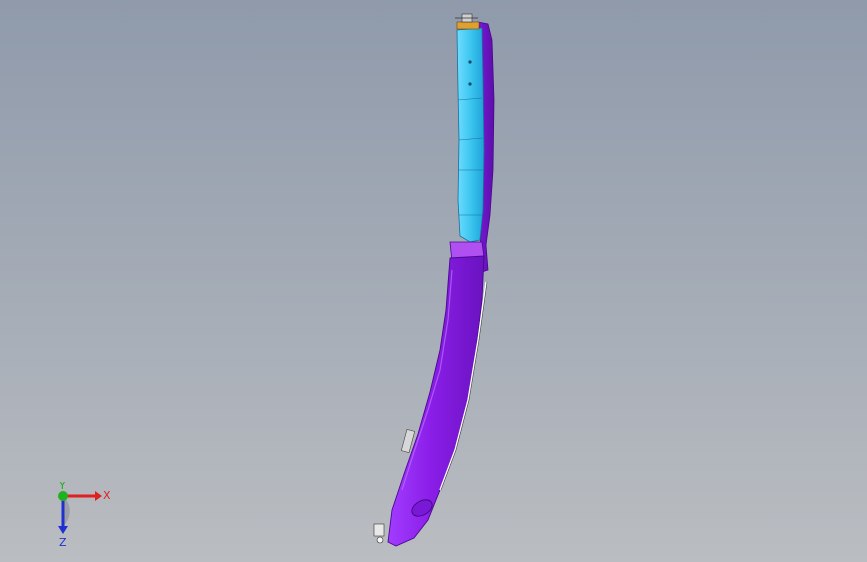 This screenshot has height=562, width=867. I want to click on bottom-fastener, so click(379, 533).